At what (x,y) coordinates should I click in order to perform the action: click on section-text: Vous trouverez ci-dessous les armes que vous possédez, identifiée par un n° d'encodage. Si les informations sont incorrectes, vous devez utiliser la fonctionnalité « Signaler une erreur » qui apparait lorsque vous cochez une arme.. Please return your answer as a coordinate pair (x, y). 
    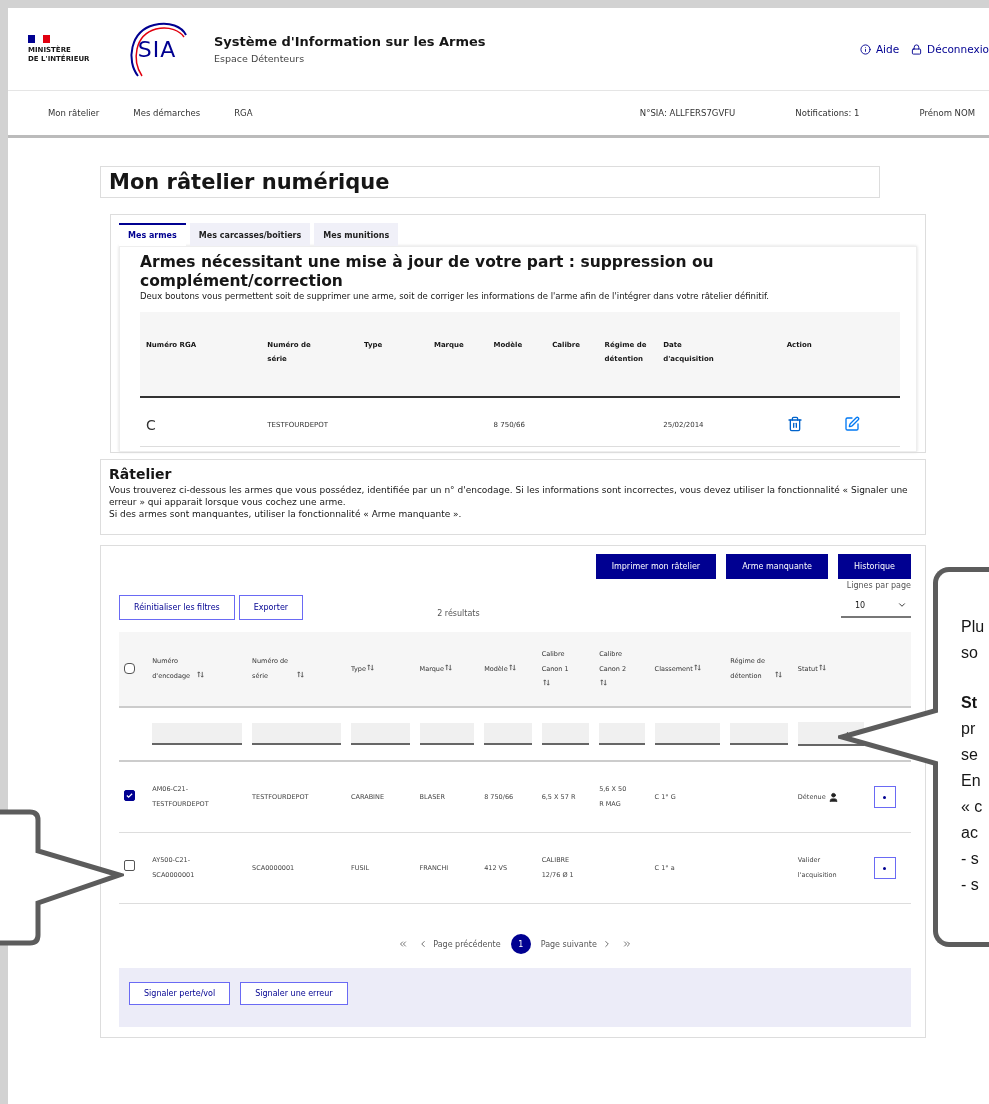
    Looking at the image, I should click on (509, 496).